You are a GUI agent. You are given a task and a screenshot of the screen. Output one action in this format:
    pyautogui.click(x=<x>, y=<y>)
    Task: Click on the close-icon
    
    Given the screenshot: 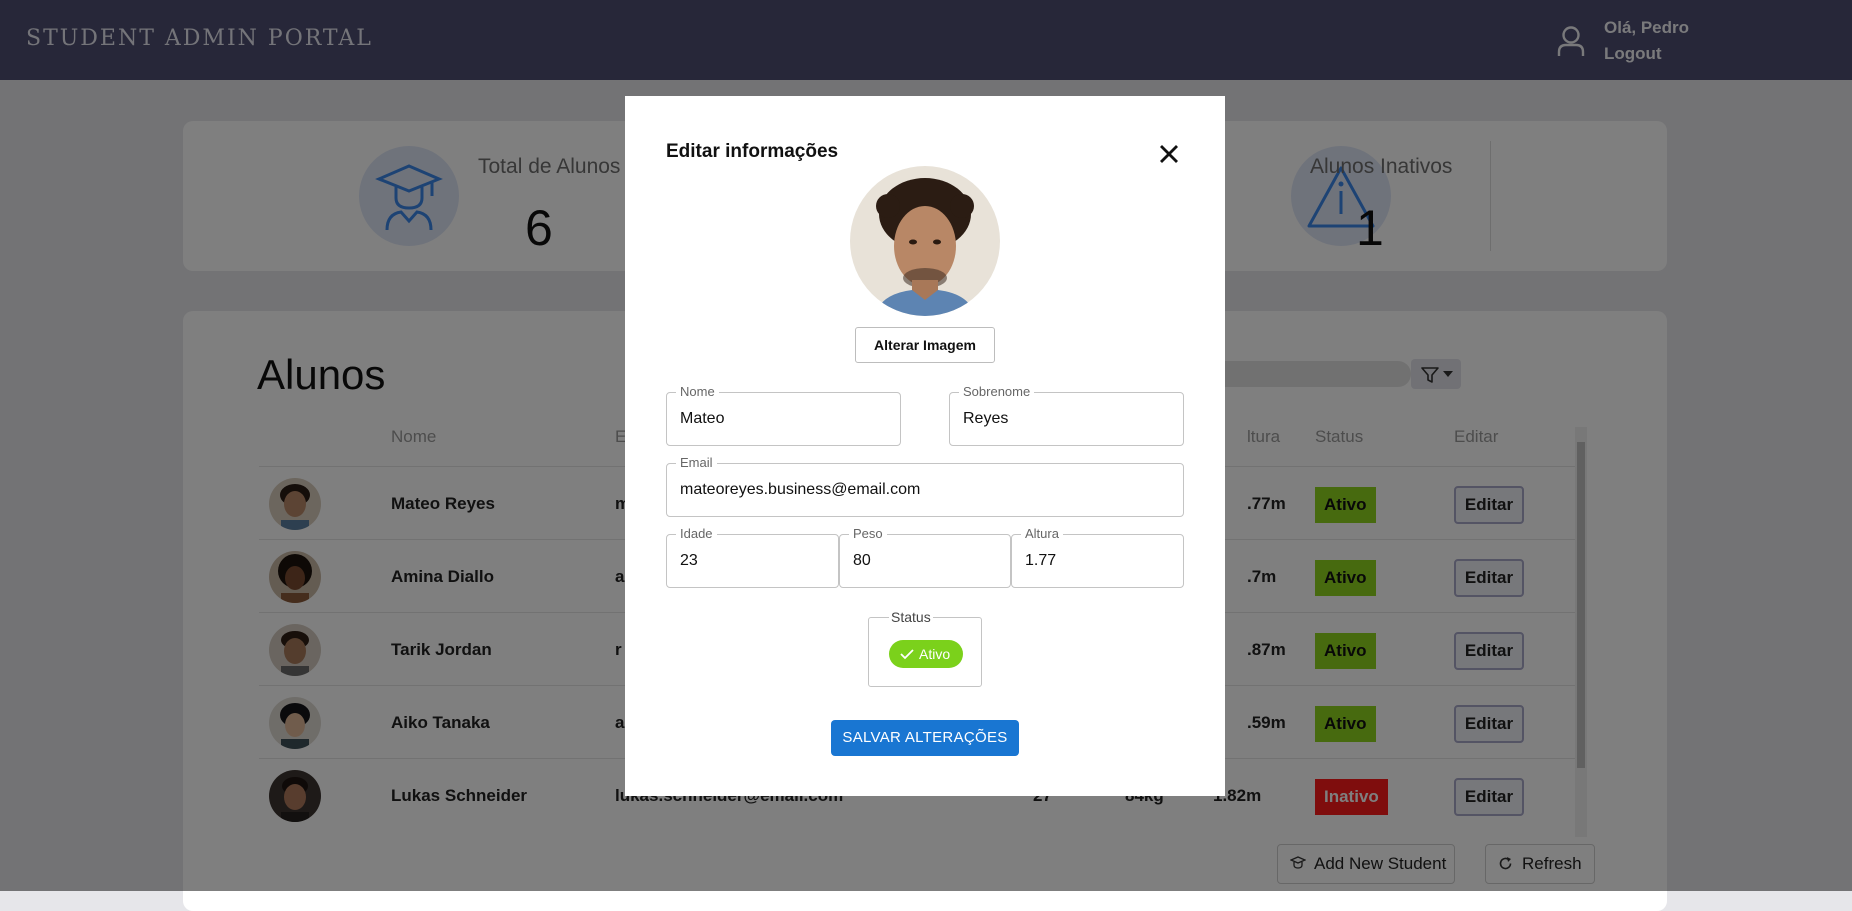 What is the action you would take?
    pyautogui.click(x=1169, y=154)
    